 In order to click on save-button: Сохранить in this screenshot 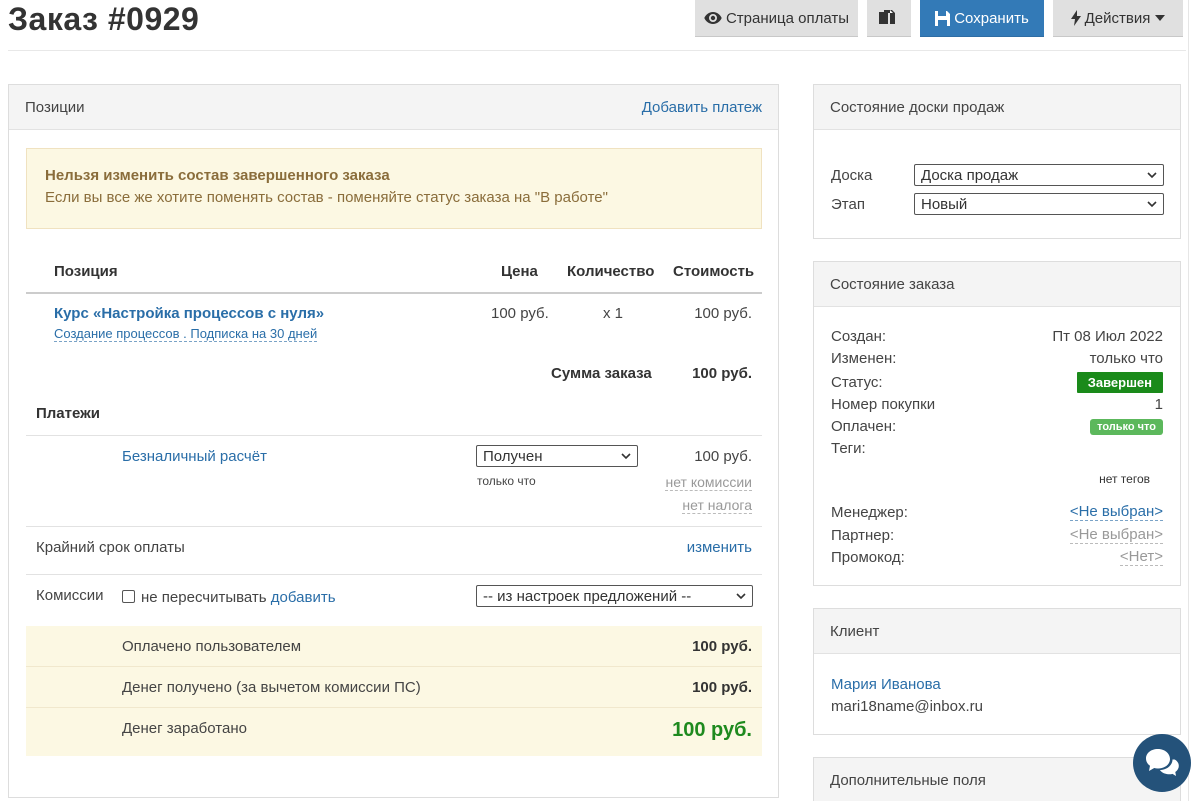, I will do `click(982, 18)`.